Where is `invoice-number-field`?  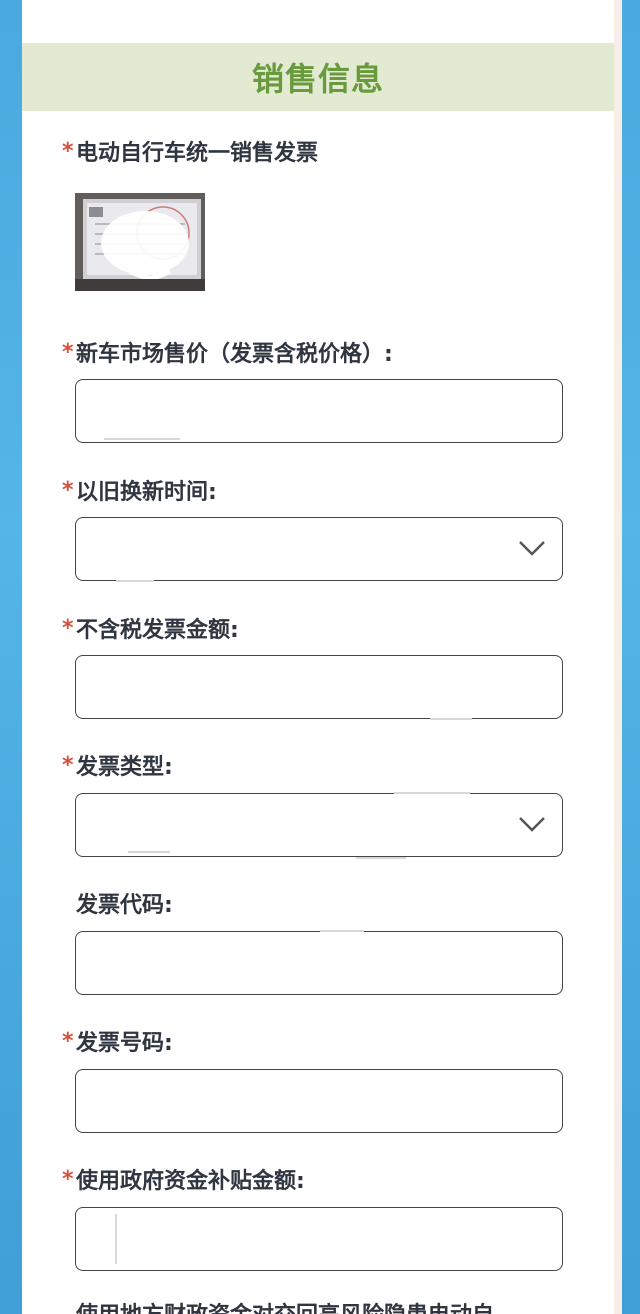 invoice-number-field is located at coordinates (319, 1101).